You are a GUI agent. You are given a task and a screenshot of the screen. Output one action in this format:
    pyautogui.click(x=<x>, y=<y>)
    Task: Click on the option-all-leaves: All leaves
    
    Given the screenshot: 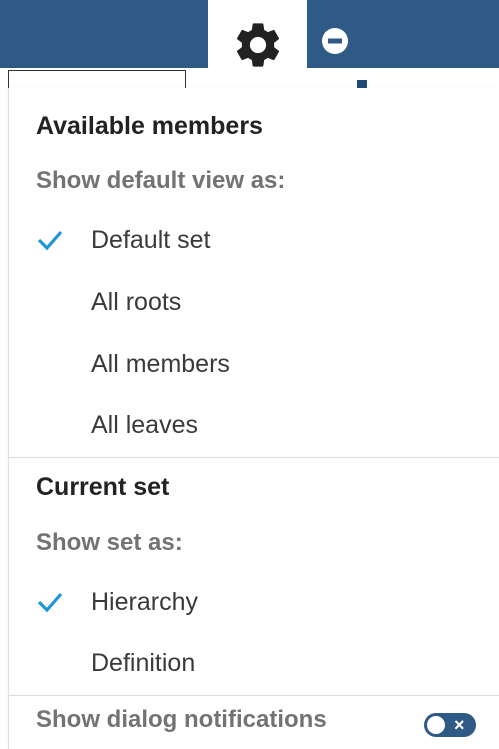 What is the action you would take?
    pyautogui.click(x=254, y=425)
    